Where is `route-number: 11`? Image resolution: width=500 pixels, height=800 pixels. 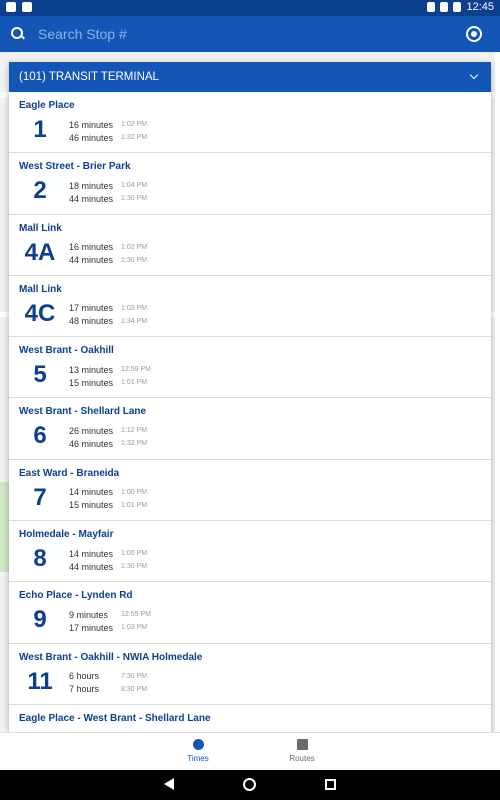
route-number: 11 is located at coordinates (40, 681).